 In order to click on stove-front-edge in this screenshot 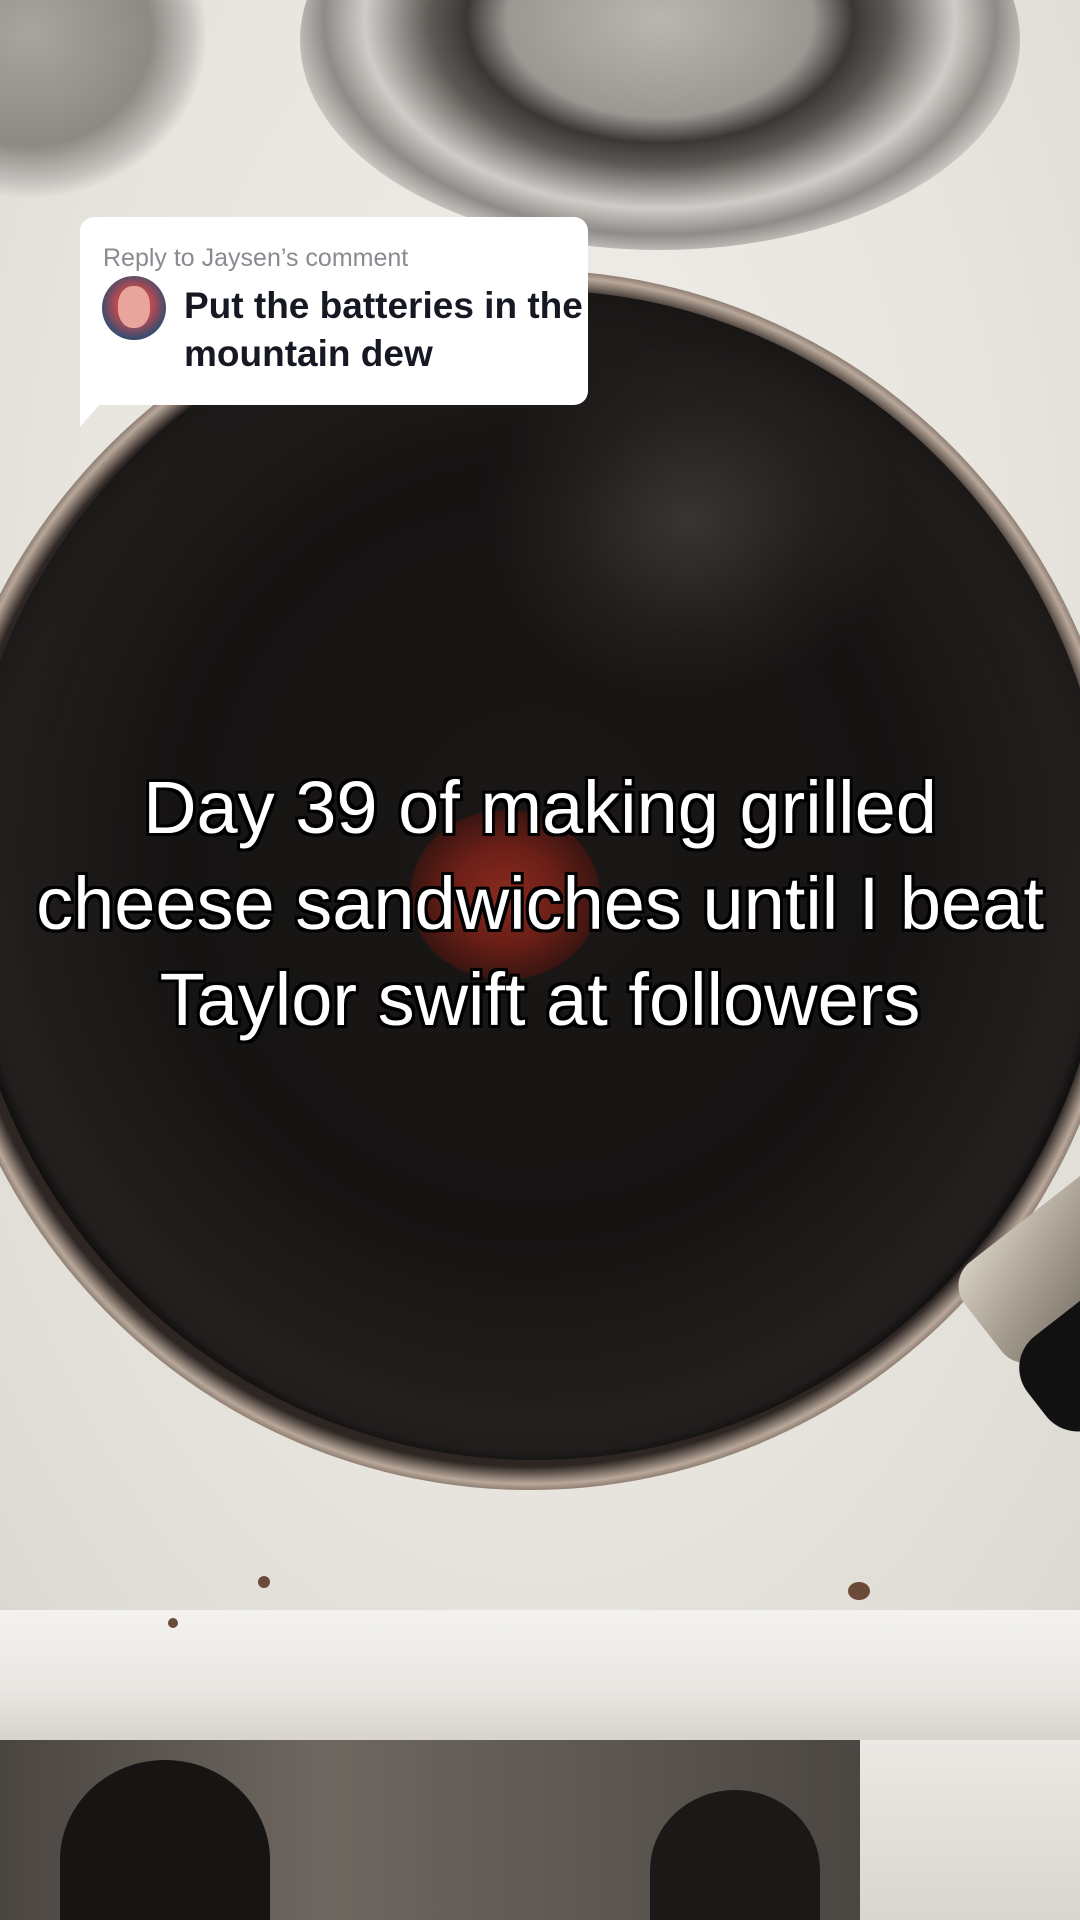, I will do `click(540, 1675)`.